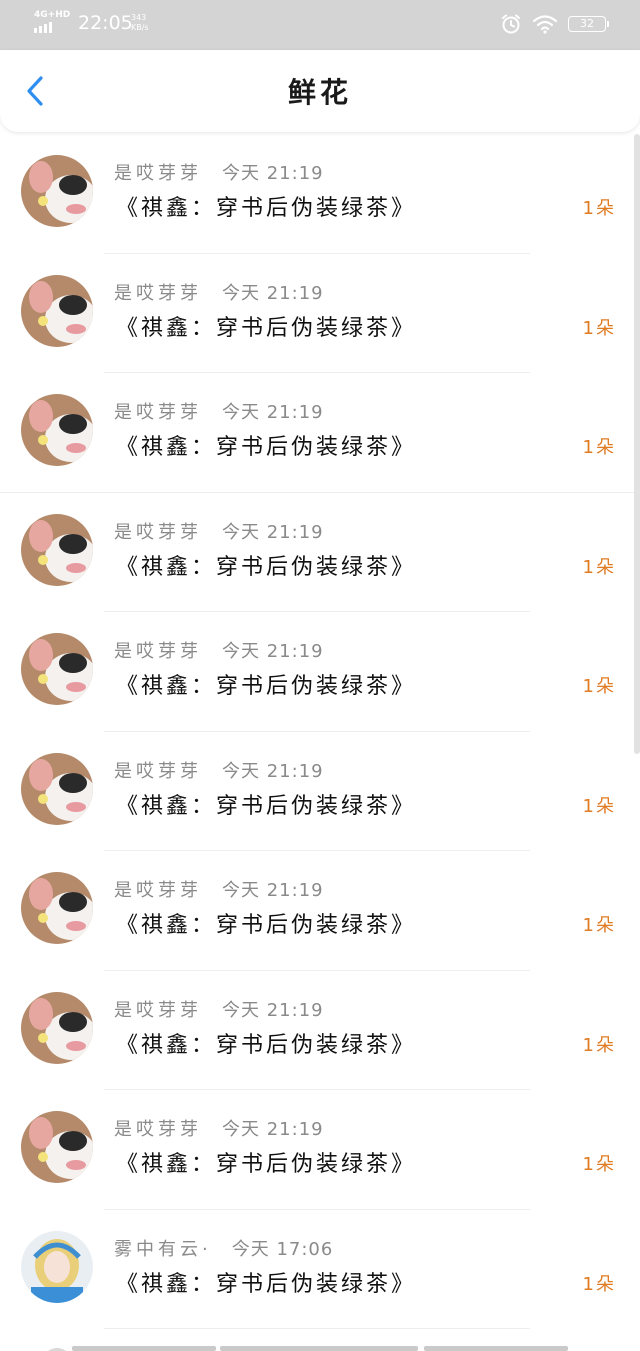 Image resolution: width=640 pixels, height=1351 pixels. Describe the element at coordinates (52, 15) in the screenshot. I see `network-type-label: 4G+HD` at that location.